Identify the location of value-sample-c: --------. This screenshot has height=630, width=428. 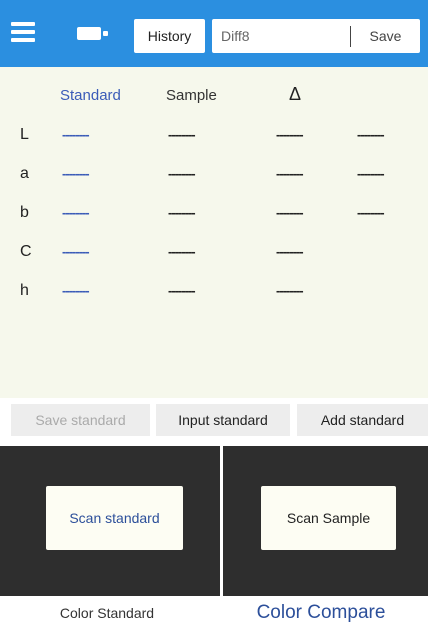
(182, 251).